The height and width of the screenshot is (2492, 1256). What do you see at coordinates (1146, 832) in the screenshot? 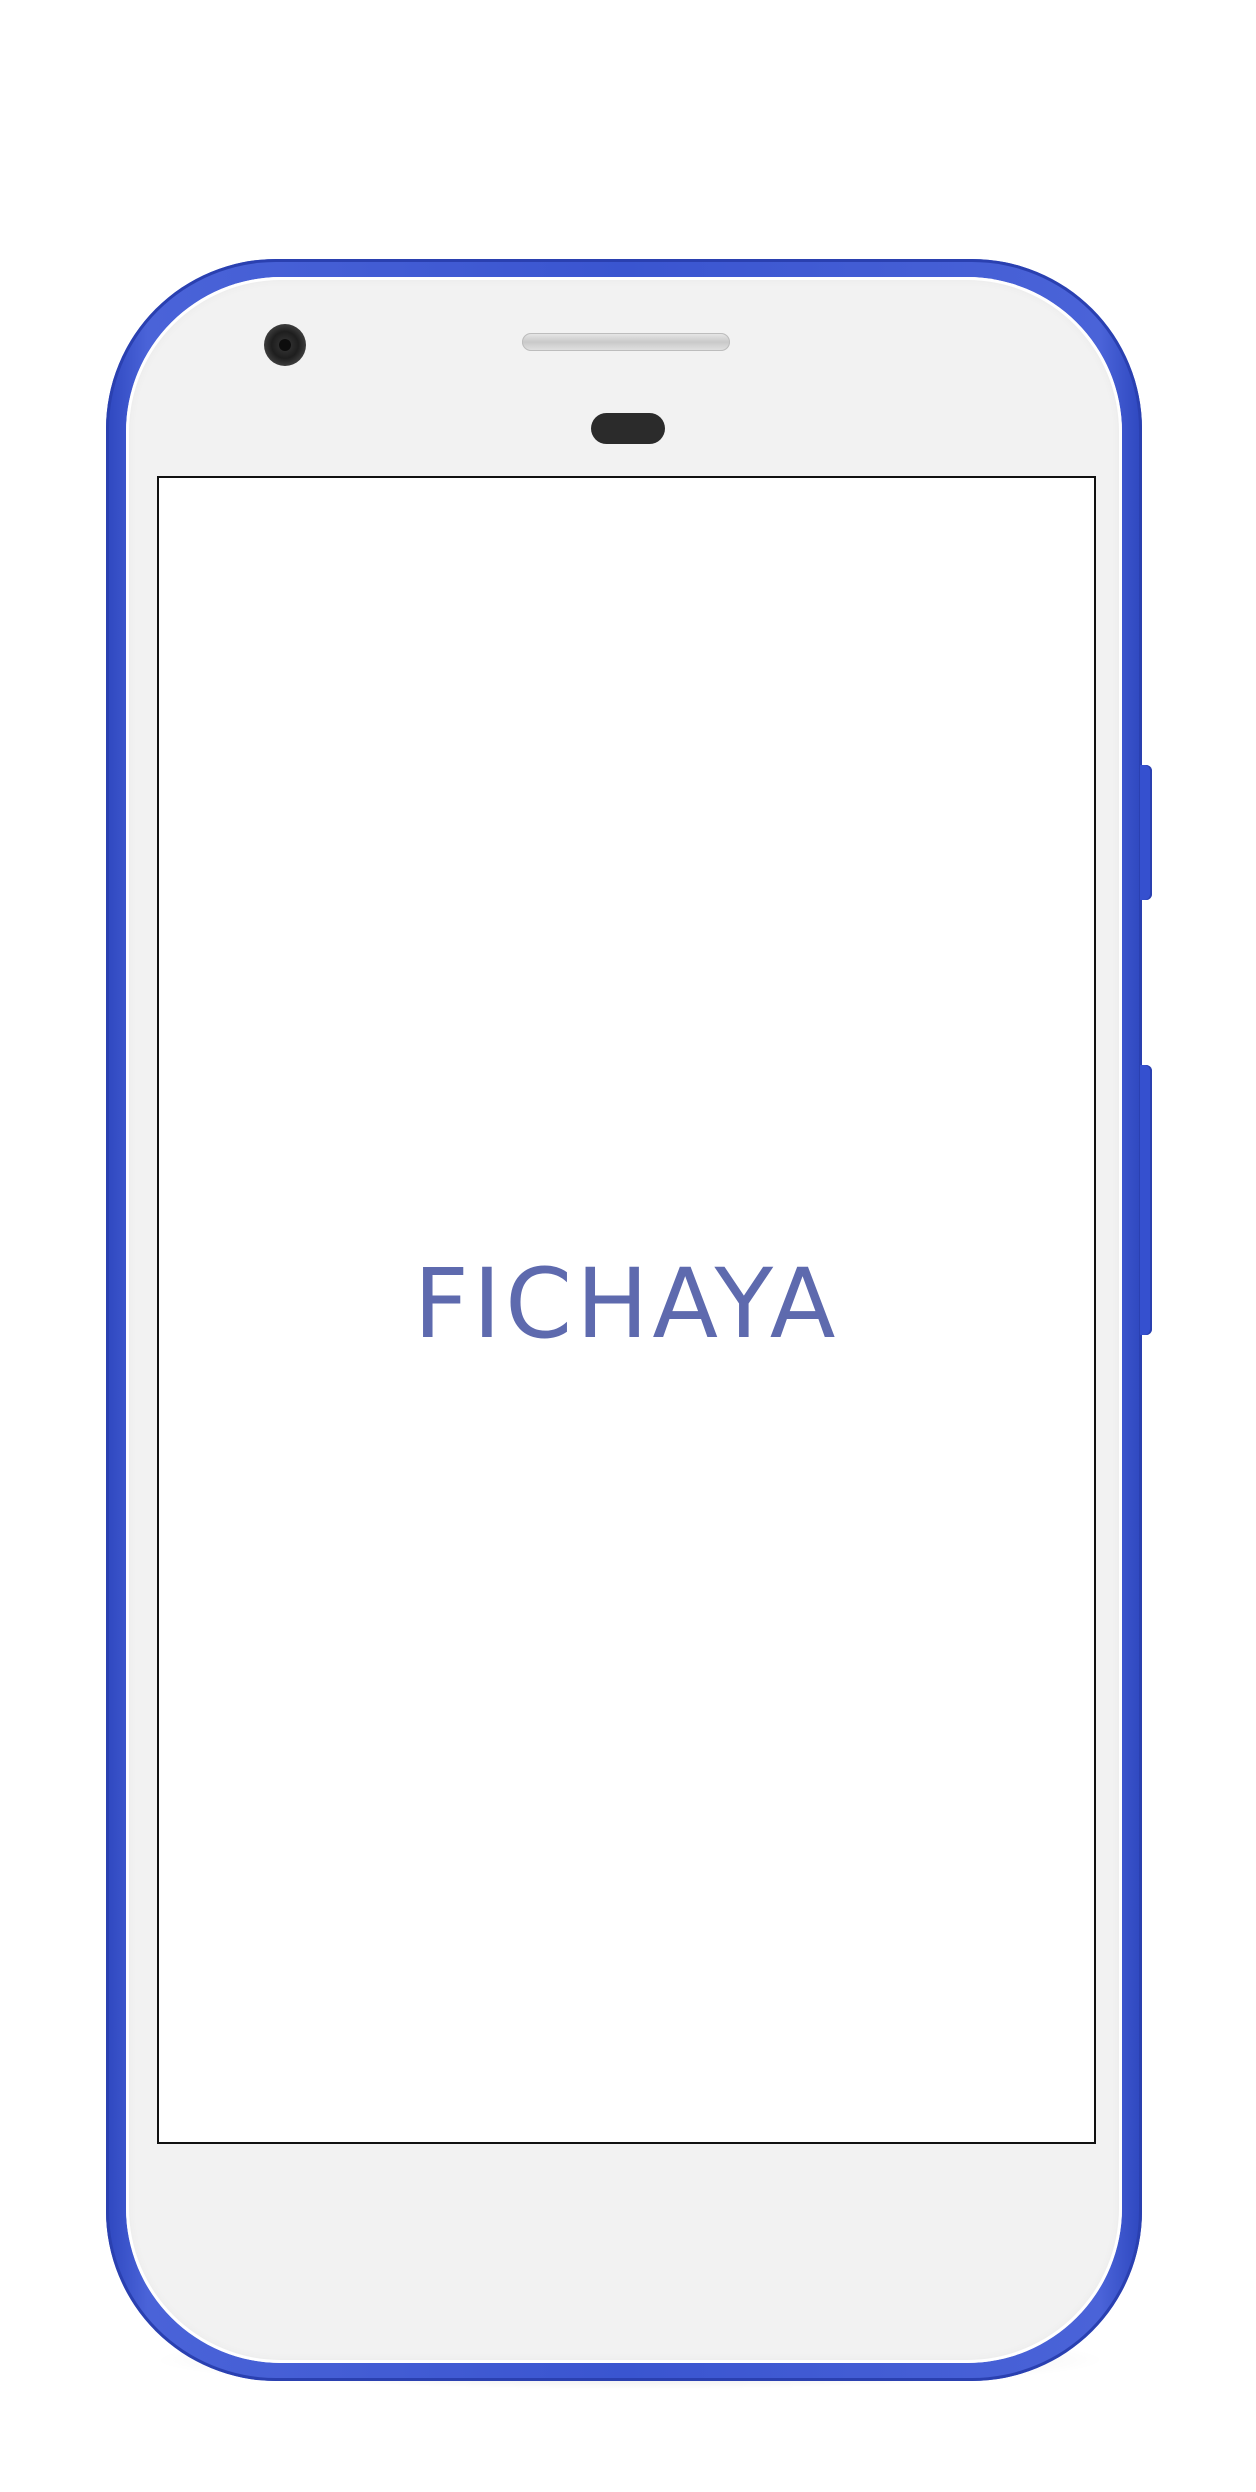
I see `power-button` at bounding box center [1146, 832].